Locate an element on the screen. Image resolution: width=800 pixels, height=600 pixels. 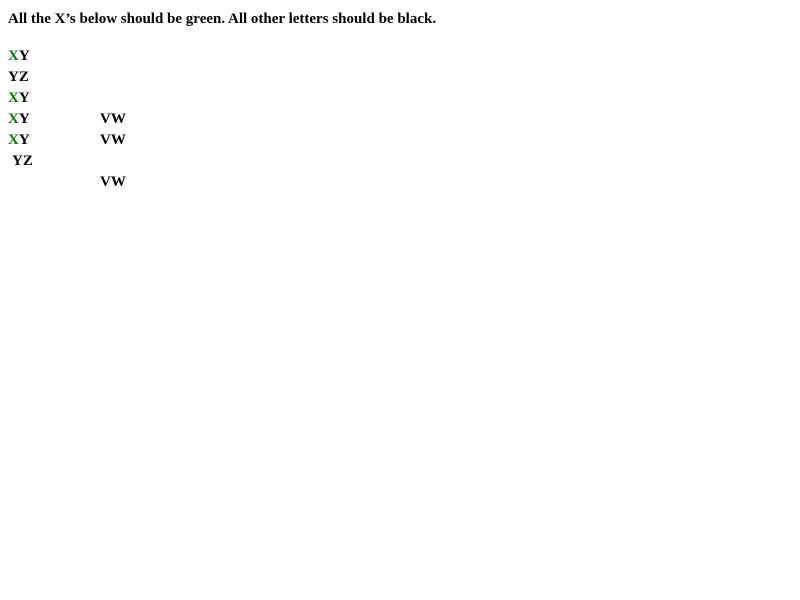
letter-row-5: XY is located at coordinates (19, 140).